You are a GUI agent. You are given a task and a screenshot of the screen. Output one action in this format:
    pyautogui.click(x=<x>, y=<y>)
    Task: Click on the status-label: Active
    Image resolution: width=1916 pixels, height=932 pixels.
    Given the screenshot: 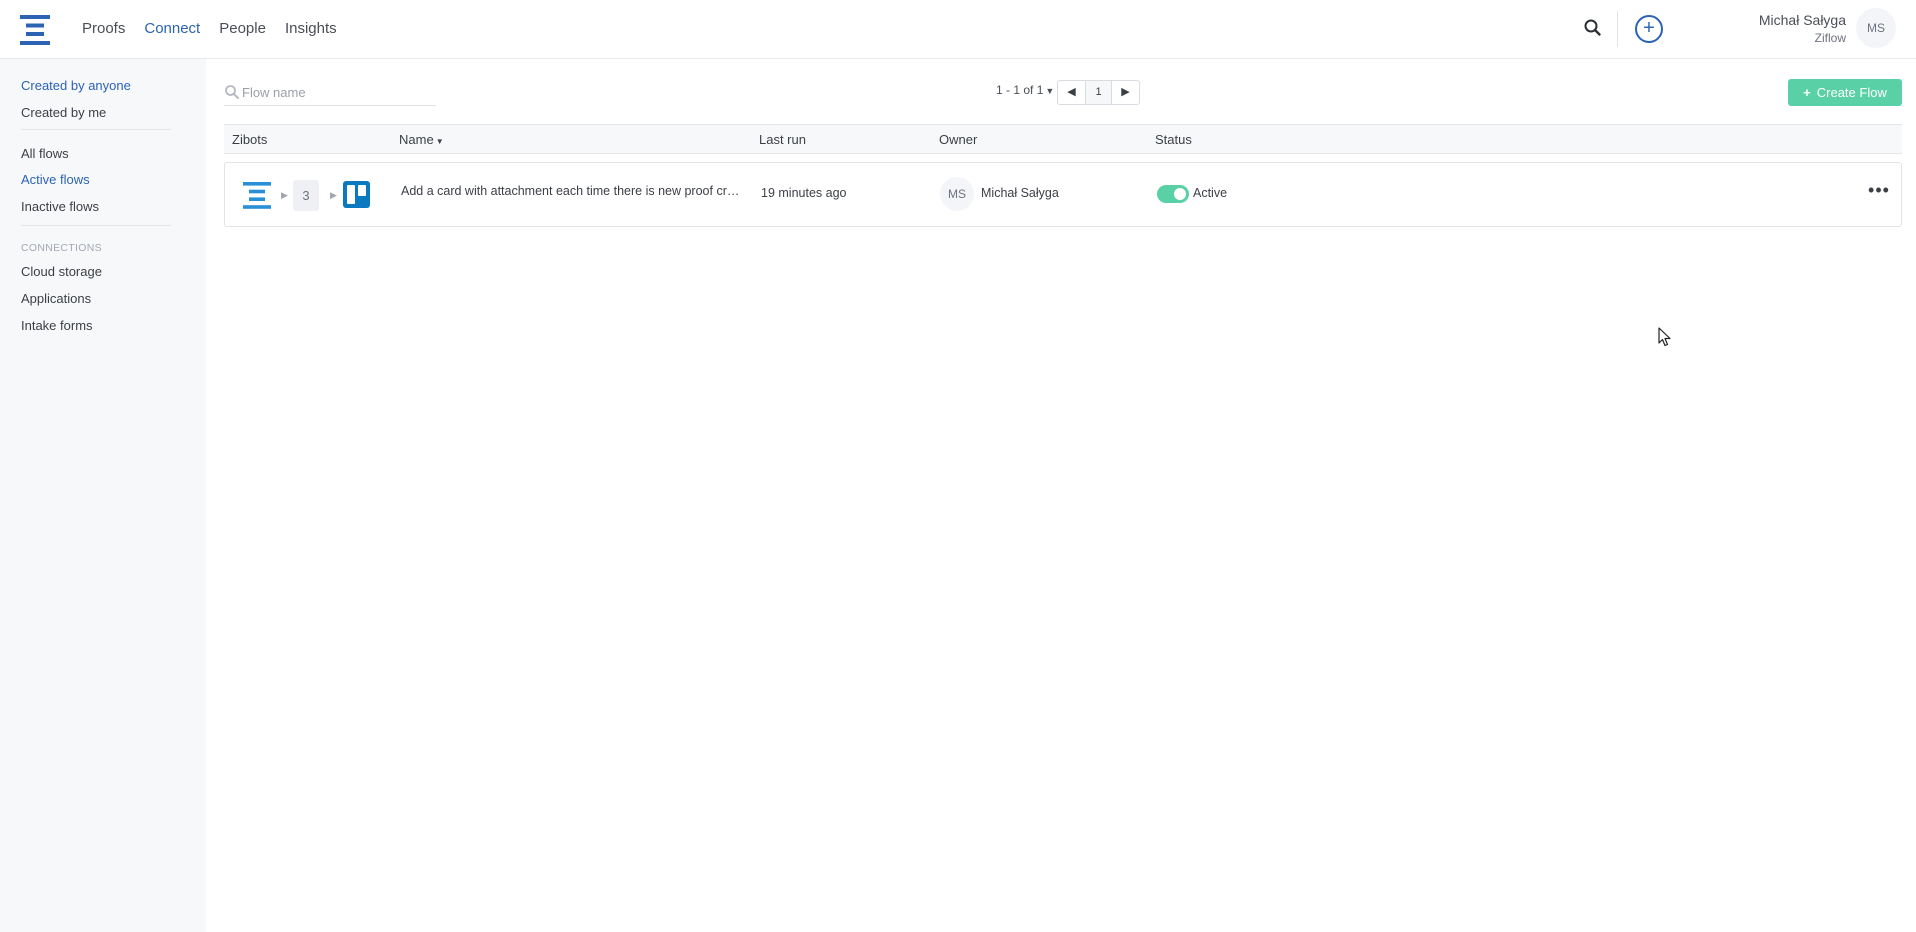 What is the action you would take?
    pyautogui.click(x=1210, y=193)
    